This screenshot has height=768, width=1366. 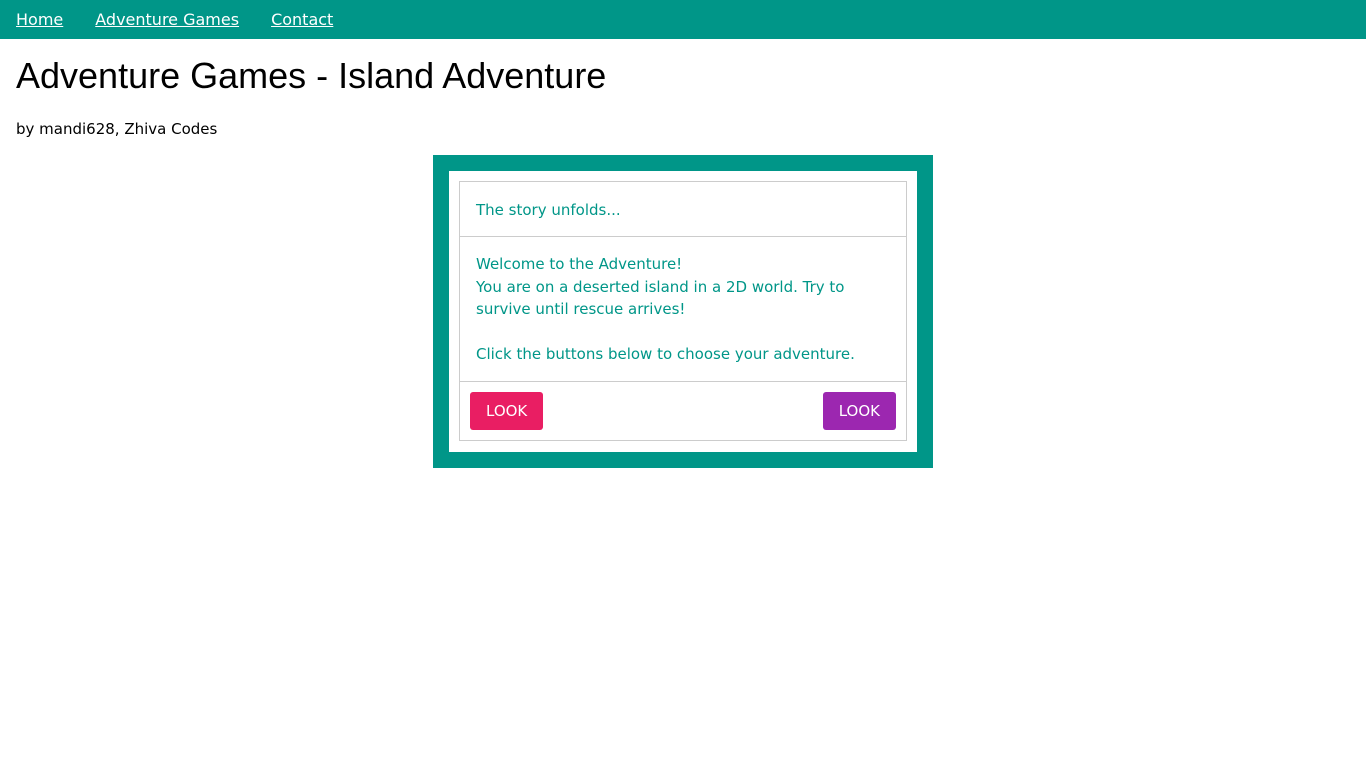 What do you see at coordinates (507, 411) in the screenshot?
I see `look-button-left: LOOK` at bounding box center [507, 411].